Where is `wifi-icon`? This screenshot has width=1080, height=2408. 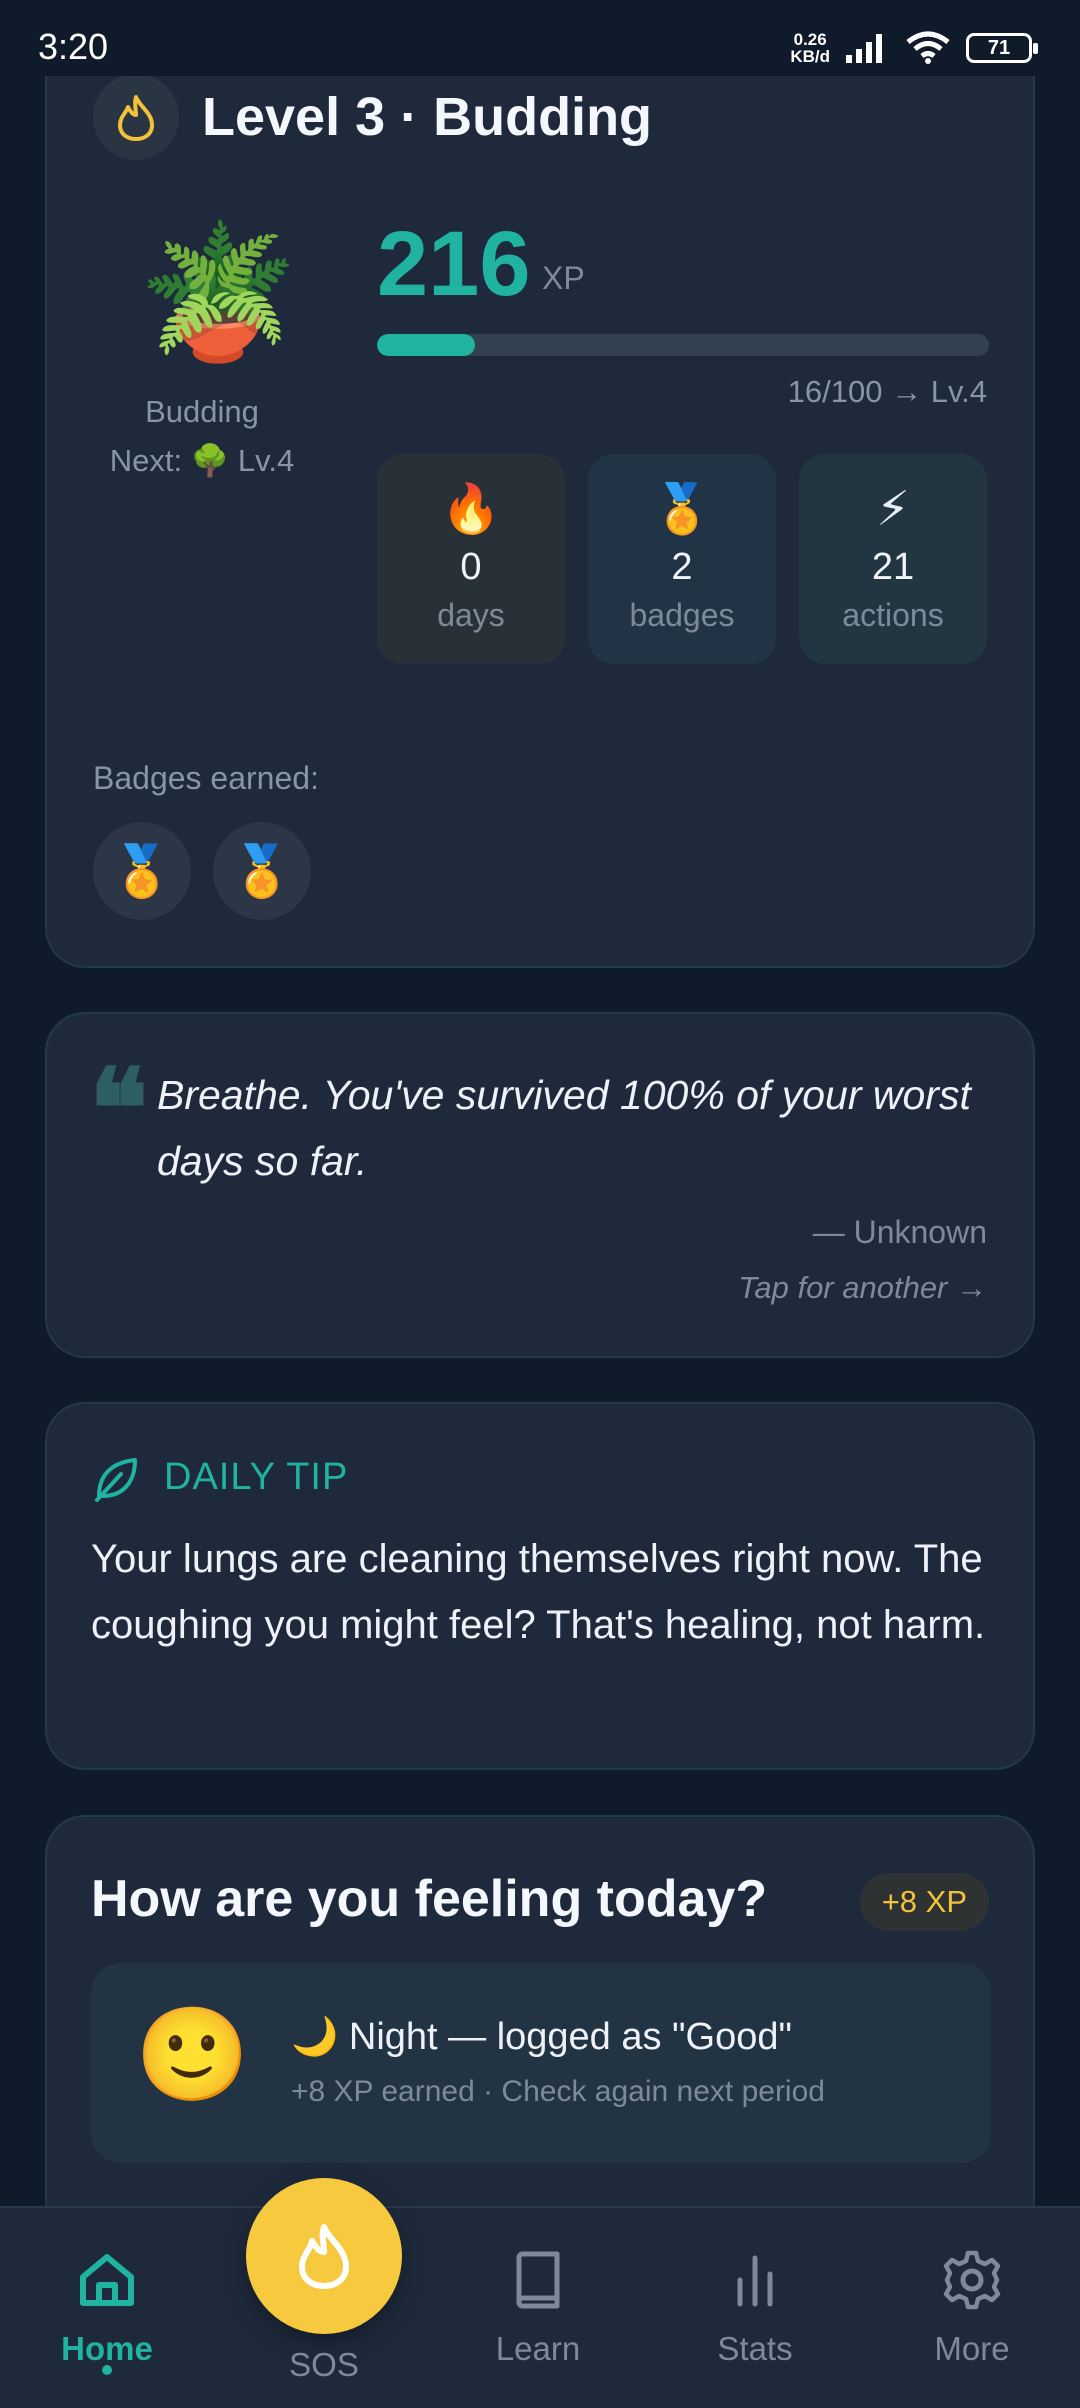
wifi-icon is located at coordinates (928, 47).